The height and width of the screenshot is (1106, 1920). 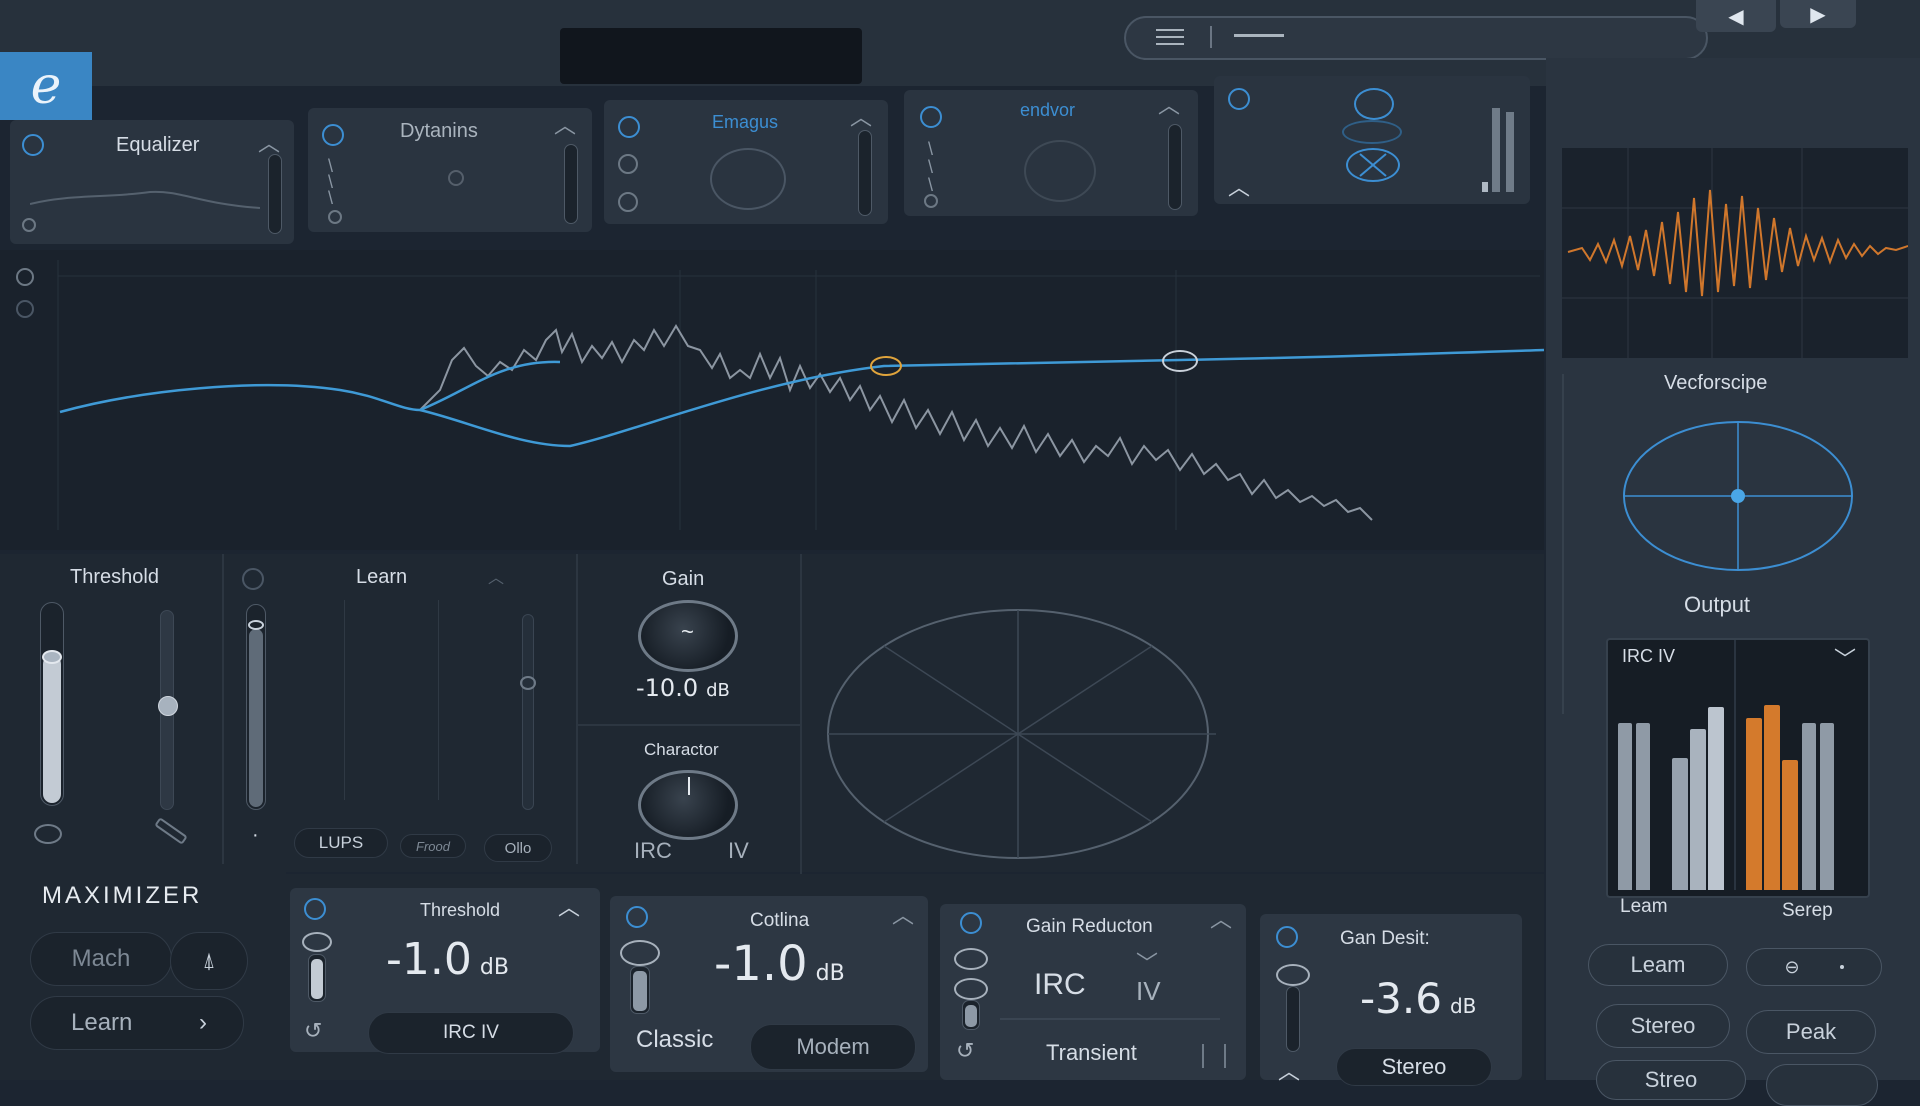 What do you see at coordinates (640, 990) in the screenshot?
I see `ceiling-fader` at bounding box center [640, 990].